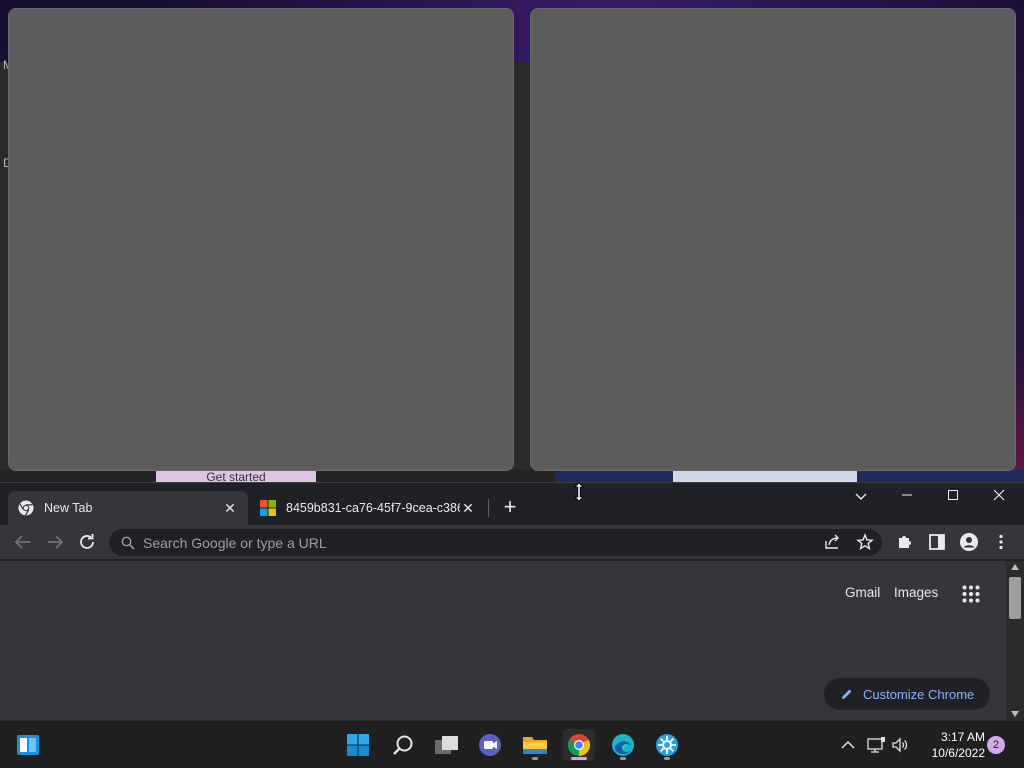 The height and width of the screenshot is (768, 1024). I want to click on toolbar: Search Google or type a URL, so click(512, 542).